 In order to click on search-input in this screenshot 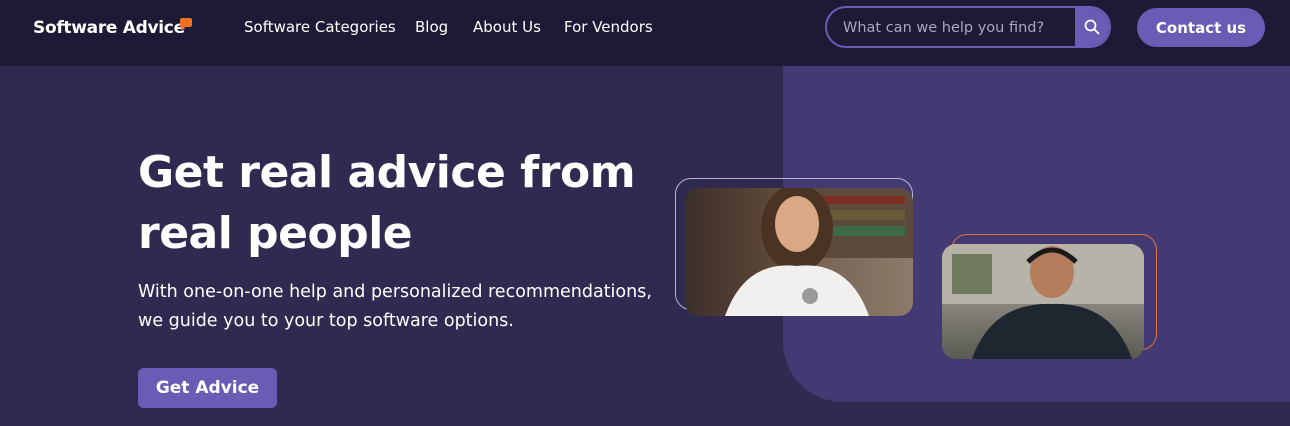, I will do `click(961, 27)`.